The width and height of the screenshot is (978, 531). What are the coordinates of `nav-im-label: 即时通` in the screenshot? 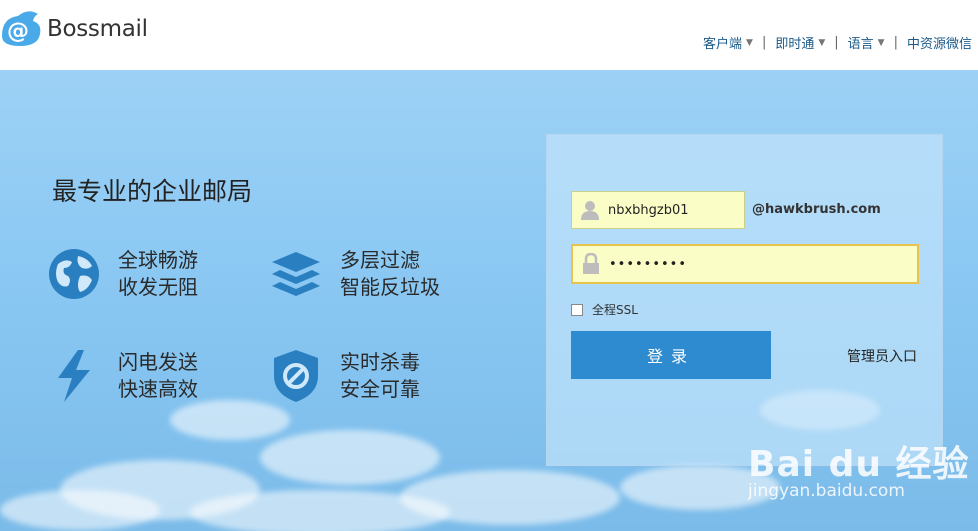 It's located at (795, 44).